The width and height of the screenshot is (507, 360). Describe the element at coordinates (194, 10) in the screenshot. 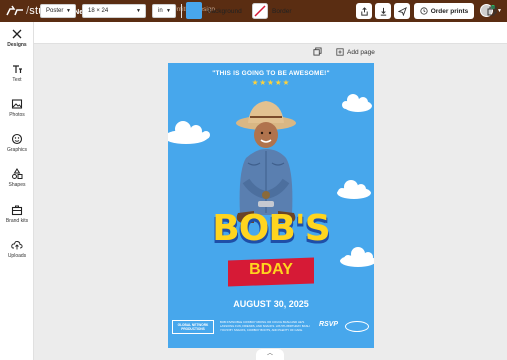

I see `background-color-swatch` at that location.